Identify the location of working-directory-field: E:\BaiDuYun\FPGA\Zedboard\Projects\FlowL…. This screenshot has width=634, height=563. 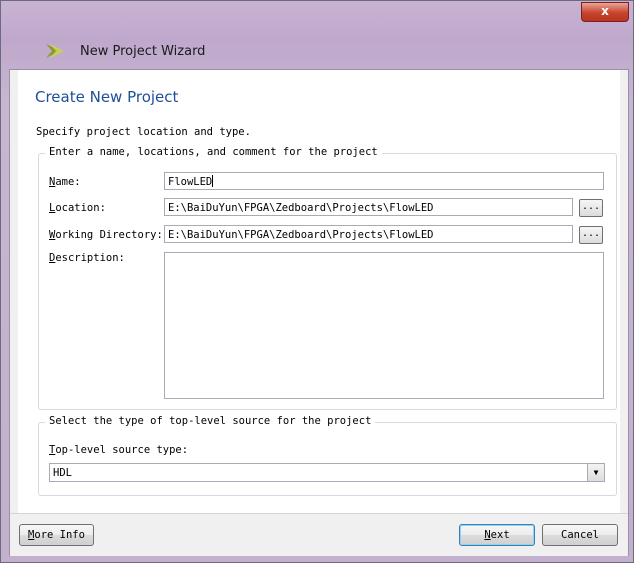
(368, 234).